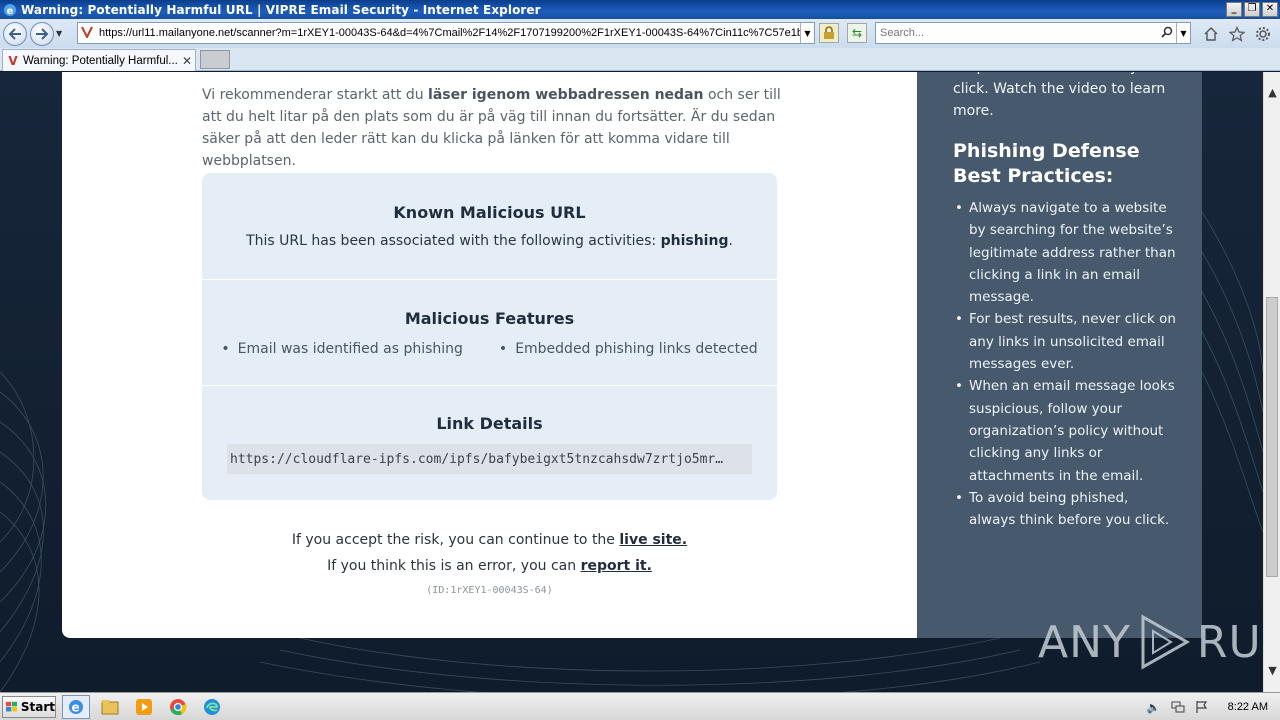  What do you see at coordinates (640, 706) in the screenshot?
I see `windows-taskbar: Start e 🔈 8:22 AM` at bounding box center [640, 706].